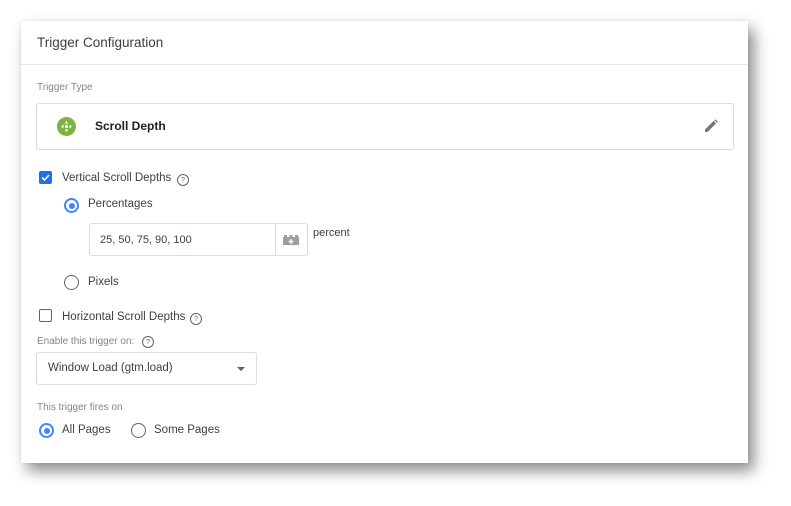 This screenshot has height=506, width=791. What do you see at coordinates (187, 430) in the screenshot?
I see `some-pages-label: Some Pages` at bounding box center [187, 430].